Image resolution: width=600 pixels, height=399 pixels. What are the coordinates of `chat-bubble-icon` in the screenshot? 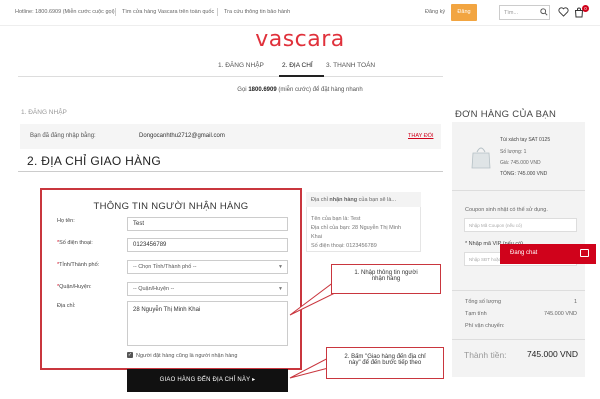 It's located at (584, 253).